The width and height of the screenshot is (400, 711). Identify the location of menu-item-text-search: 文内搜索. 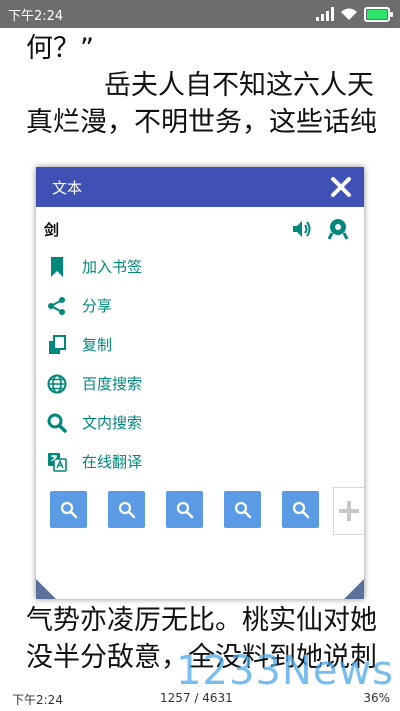
(200, 422).